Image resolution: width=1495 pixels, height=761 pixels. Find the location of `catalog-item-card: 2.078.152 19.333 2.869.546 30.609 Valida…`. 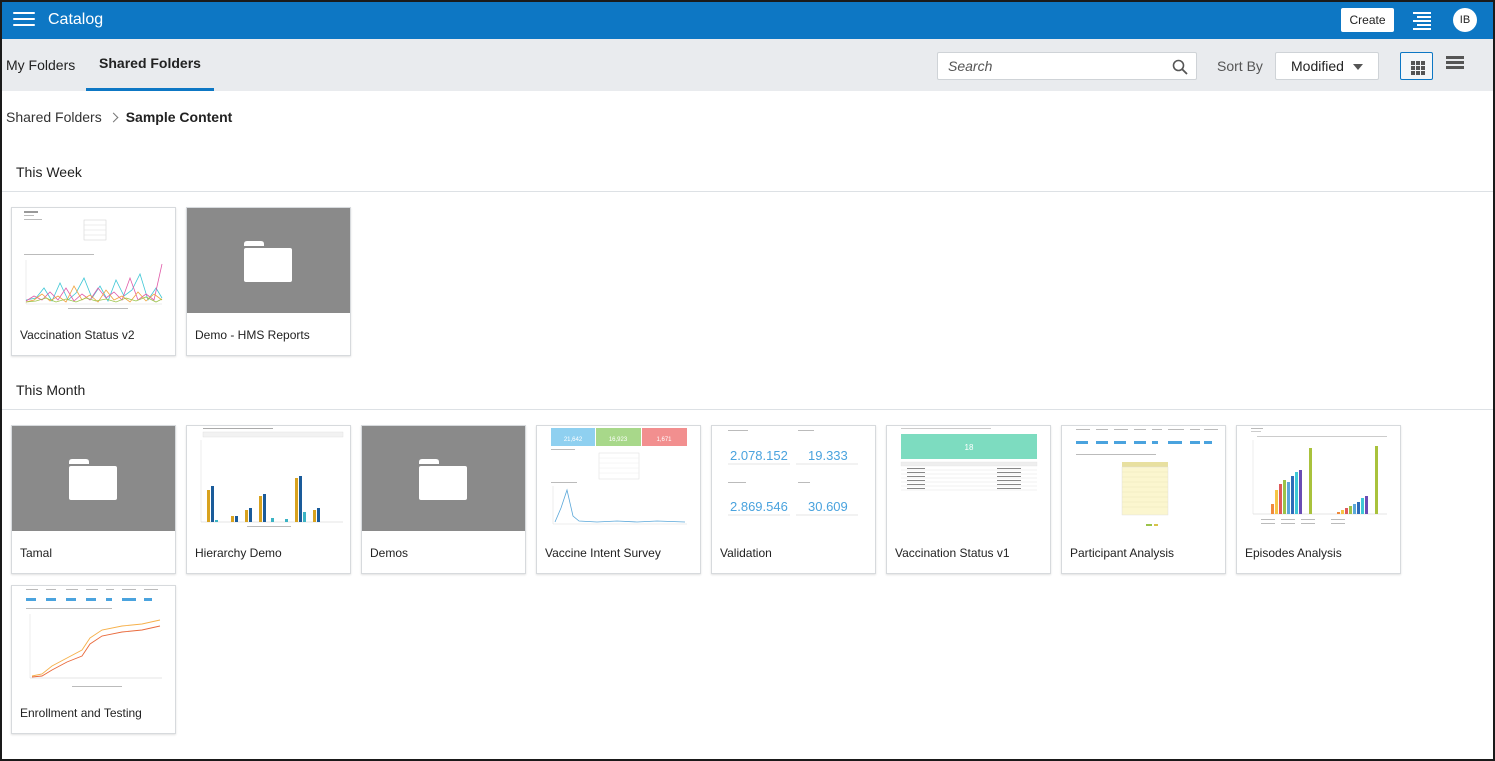

catalog-item-card: 2.078.152 19.333 2.869.546 30.609 Valida… is located at coordinates (793, 499).